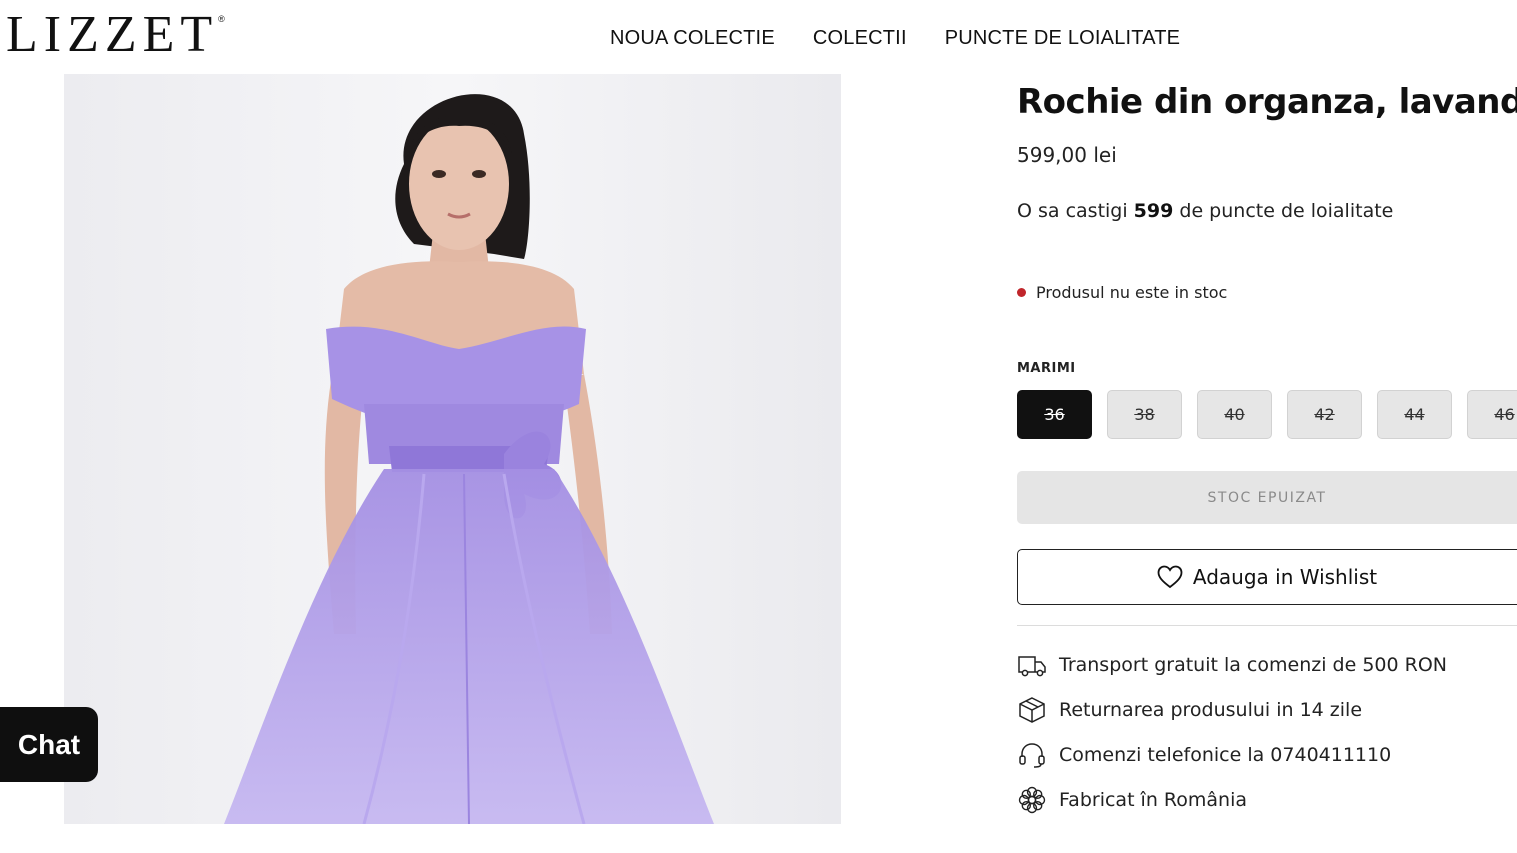 The width and height of the screenshot is (1517, 853). What do you see at coordinates (1267, 625) in the screenshot?
I see `divider` at bounding box center [1267, 625].